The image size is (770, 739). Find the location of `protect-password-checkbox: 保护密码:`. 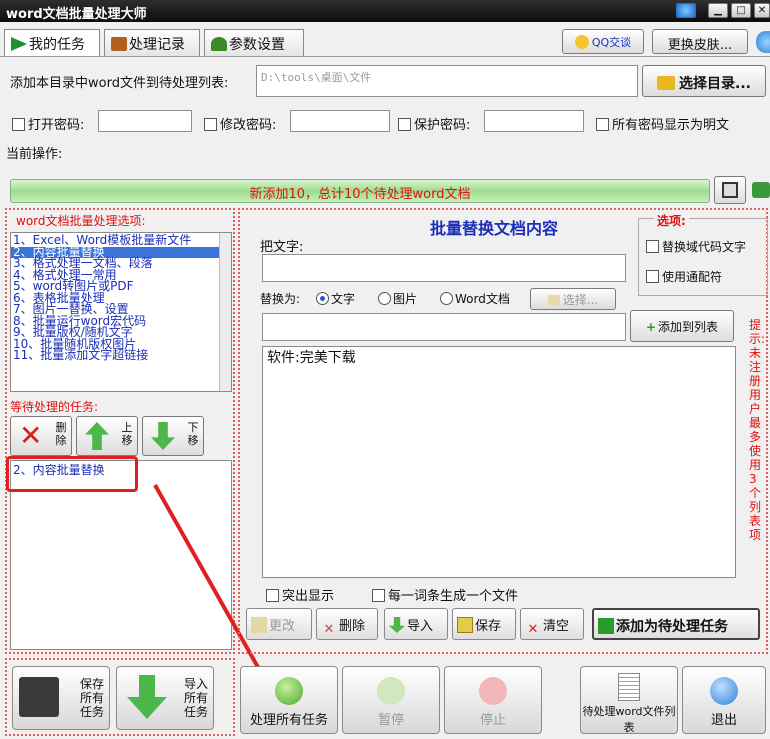

protect-password-checkbox: 保护密码: is located at coordinates (434, 123).